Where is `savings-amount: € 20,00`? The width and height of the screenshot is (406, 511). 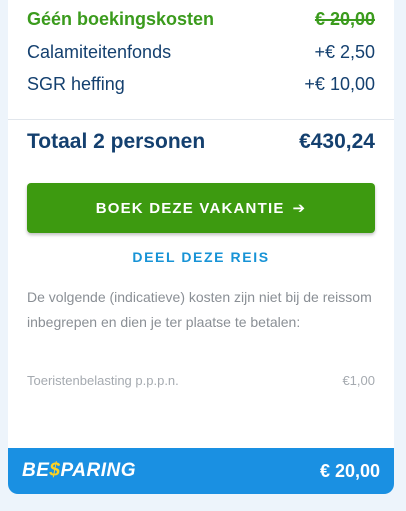 savings-amount: € 20,00 is located at coordinates (349, 470).